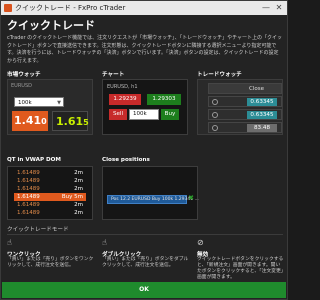 The image size is (320, 300). I want to click on chevron-down-icon: ▼, so click(59, 103).